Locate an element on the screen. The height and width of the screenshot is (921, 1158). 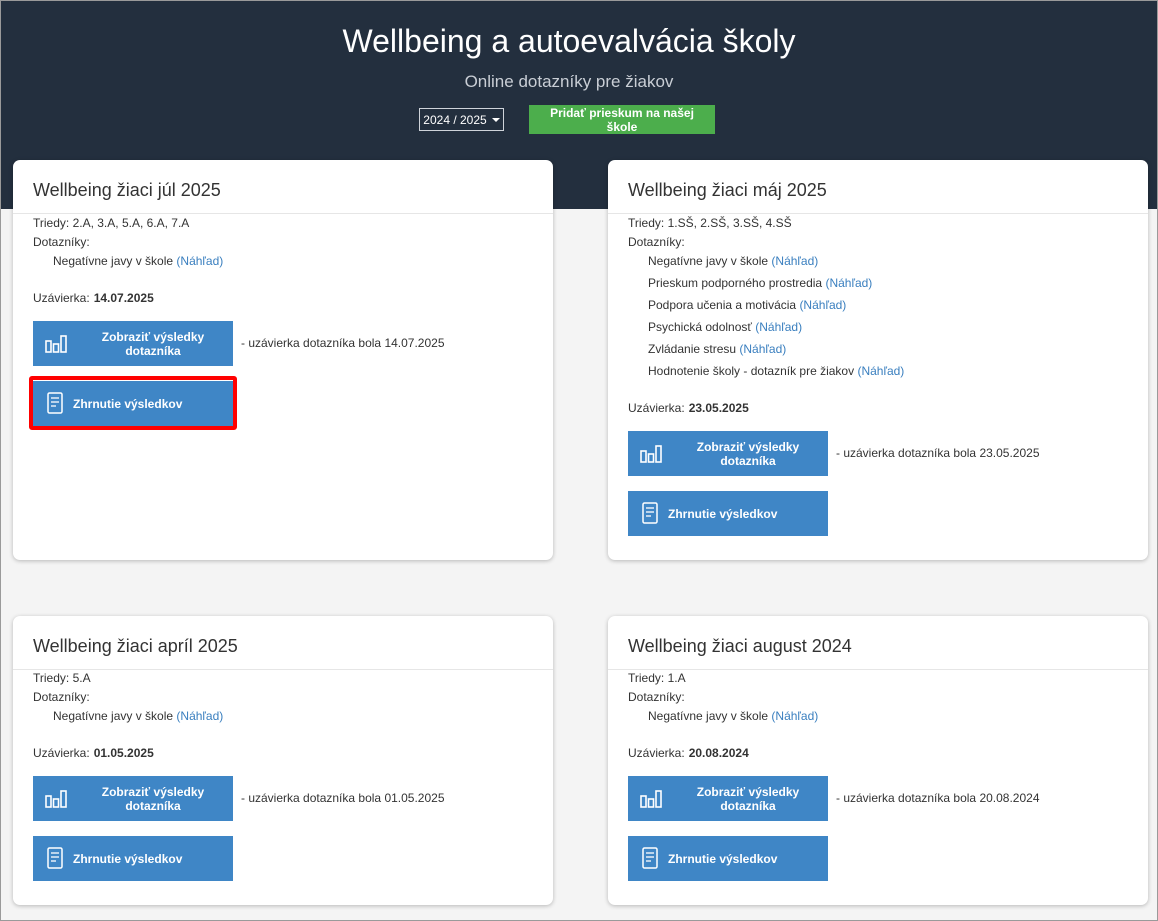
classes-line: Triedy: 2.A, 3.A, 5.A, 6.A, 7.A is located at coordinates (111, 223).